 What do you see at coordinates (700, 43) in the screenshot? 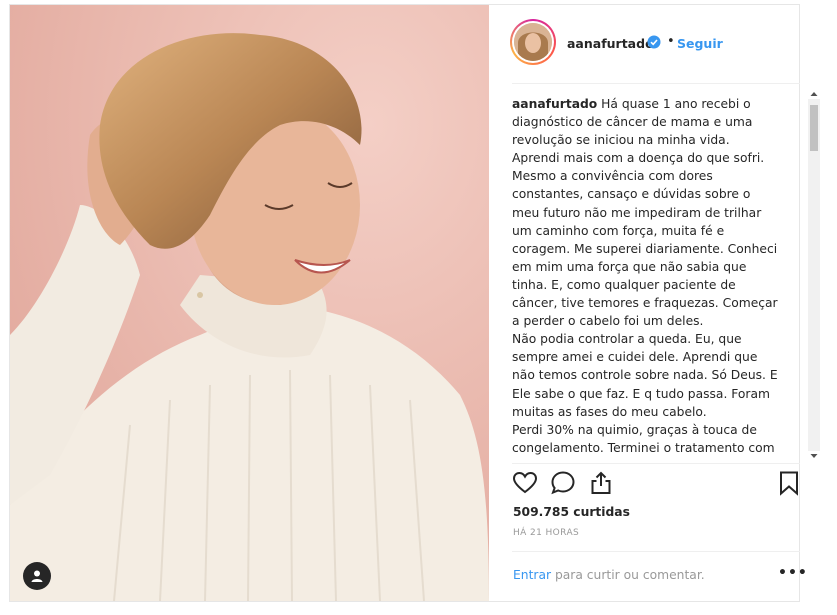
I see `follow-button: Seguir` at bounding box center [700, 43].